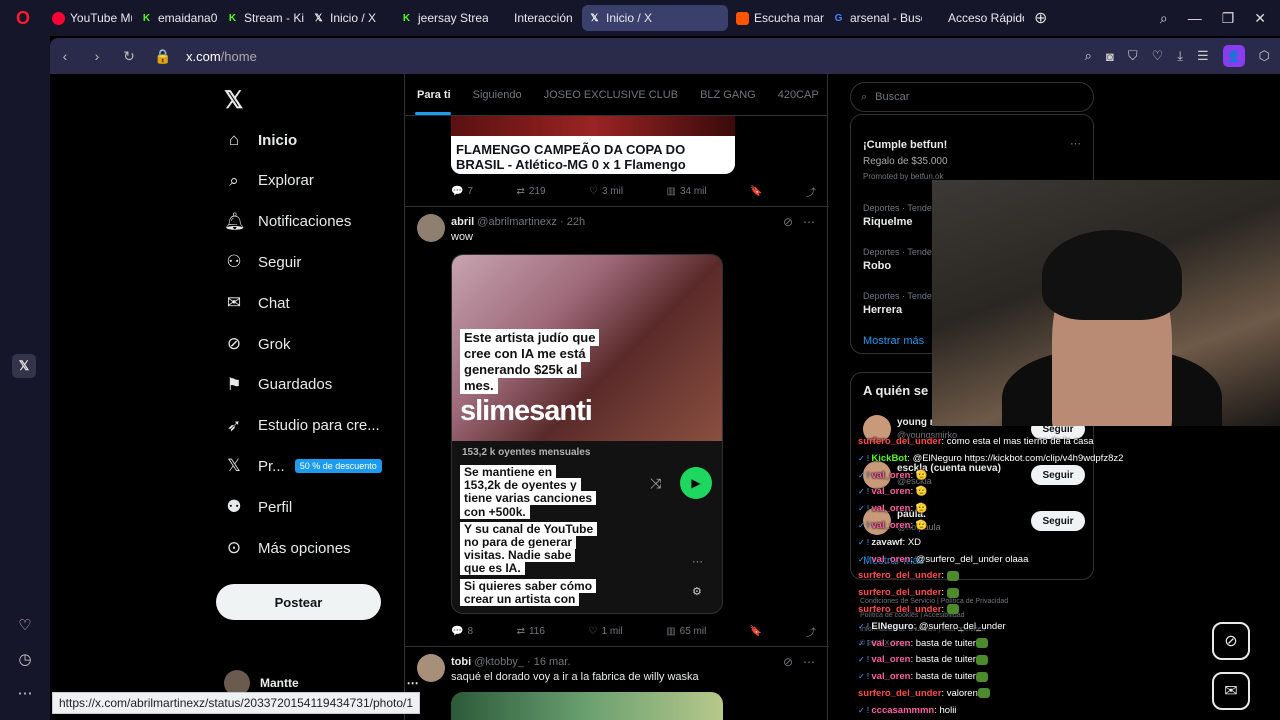  Describe the element at coordinates (89, 18) in the screenshot. I see `browser-tab: YouTube Music` at that location.